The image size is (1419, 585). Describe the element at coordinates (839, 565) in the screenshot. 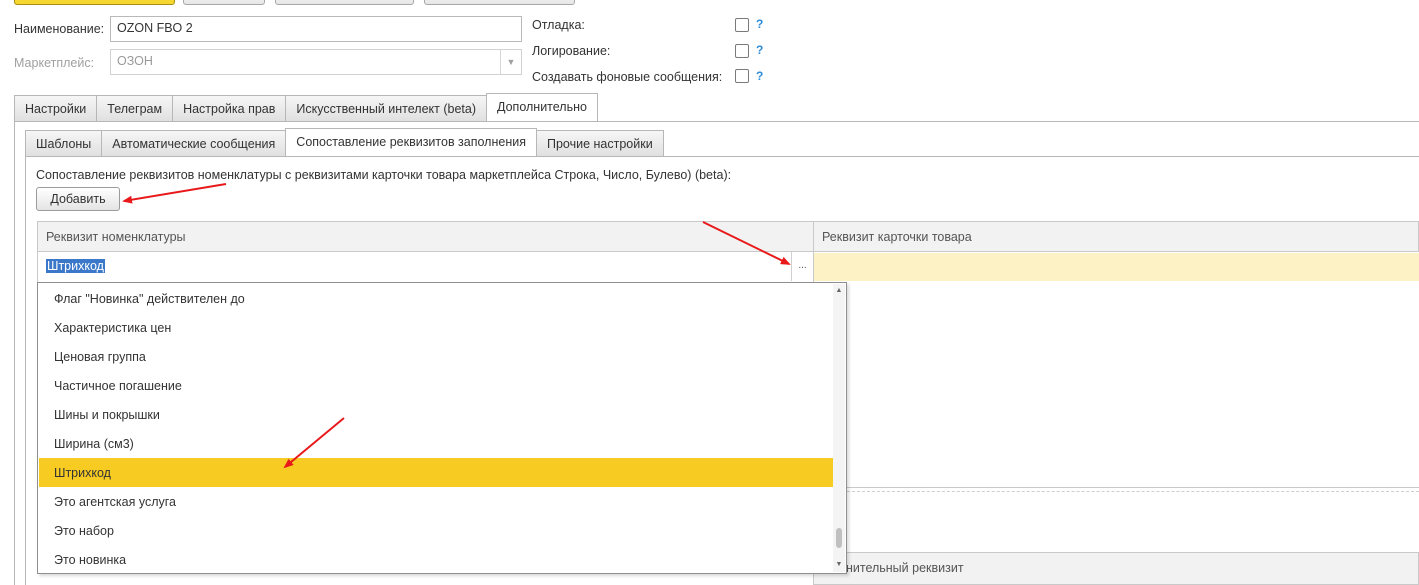

I see `scroll-down-arrow-icon: ▼` at that location.